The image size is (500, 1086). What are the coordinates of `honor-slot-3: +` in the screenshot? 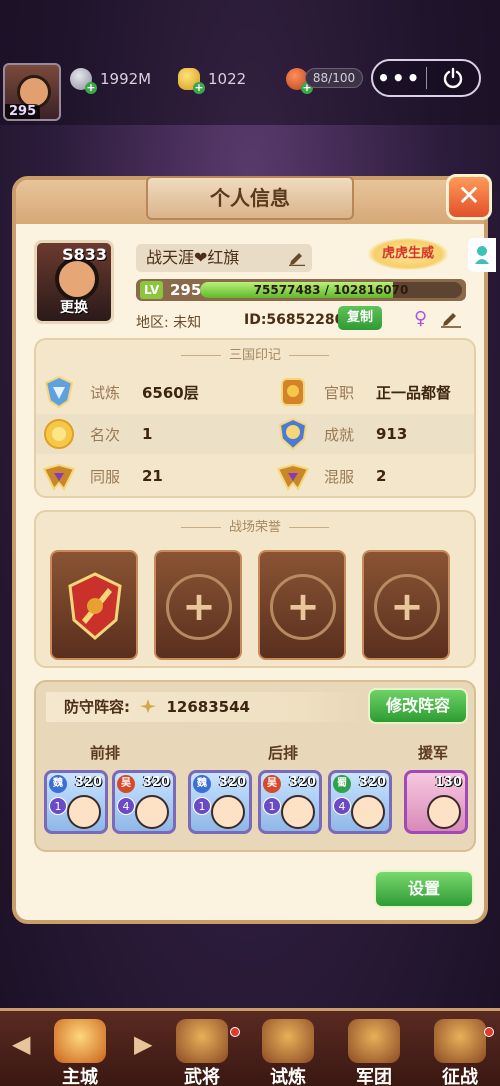 It's located at (302, 605).